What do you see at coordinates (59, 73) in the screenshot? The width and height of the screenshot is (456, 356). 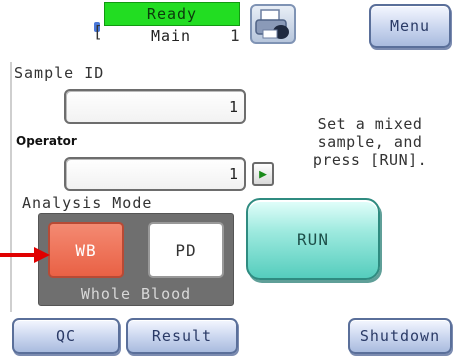 I see `sample-id-label: Sample ID` at bounding box center [59, 73].